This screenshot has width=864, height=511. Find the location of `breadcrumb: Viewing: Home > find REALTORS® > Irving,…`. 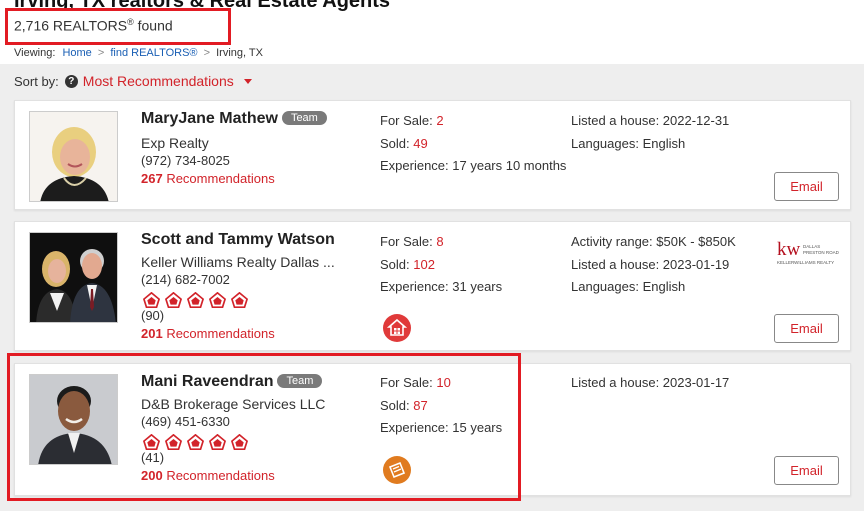

breadcrumb: Viewing: Home > find REALTORS® > Irving,… is located at coordinates (138, 53).